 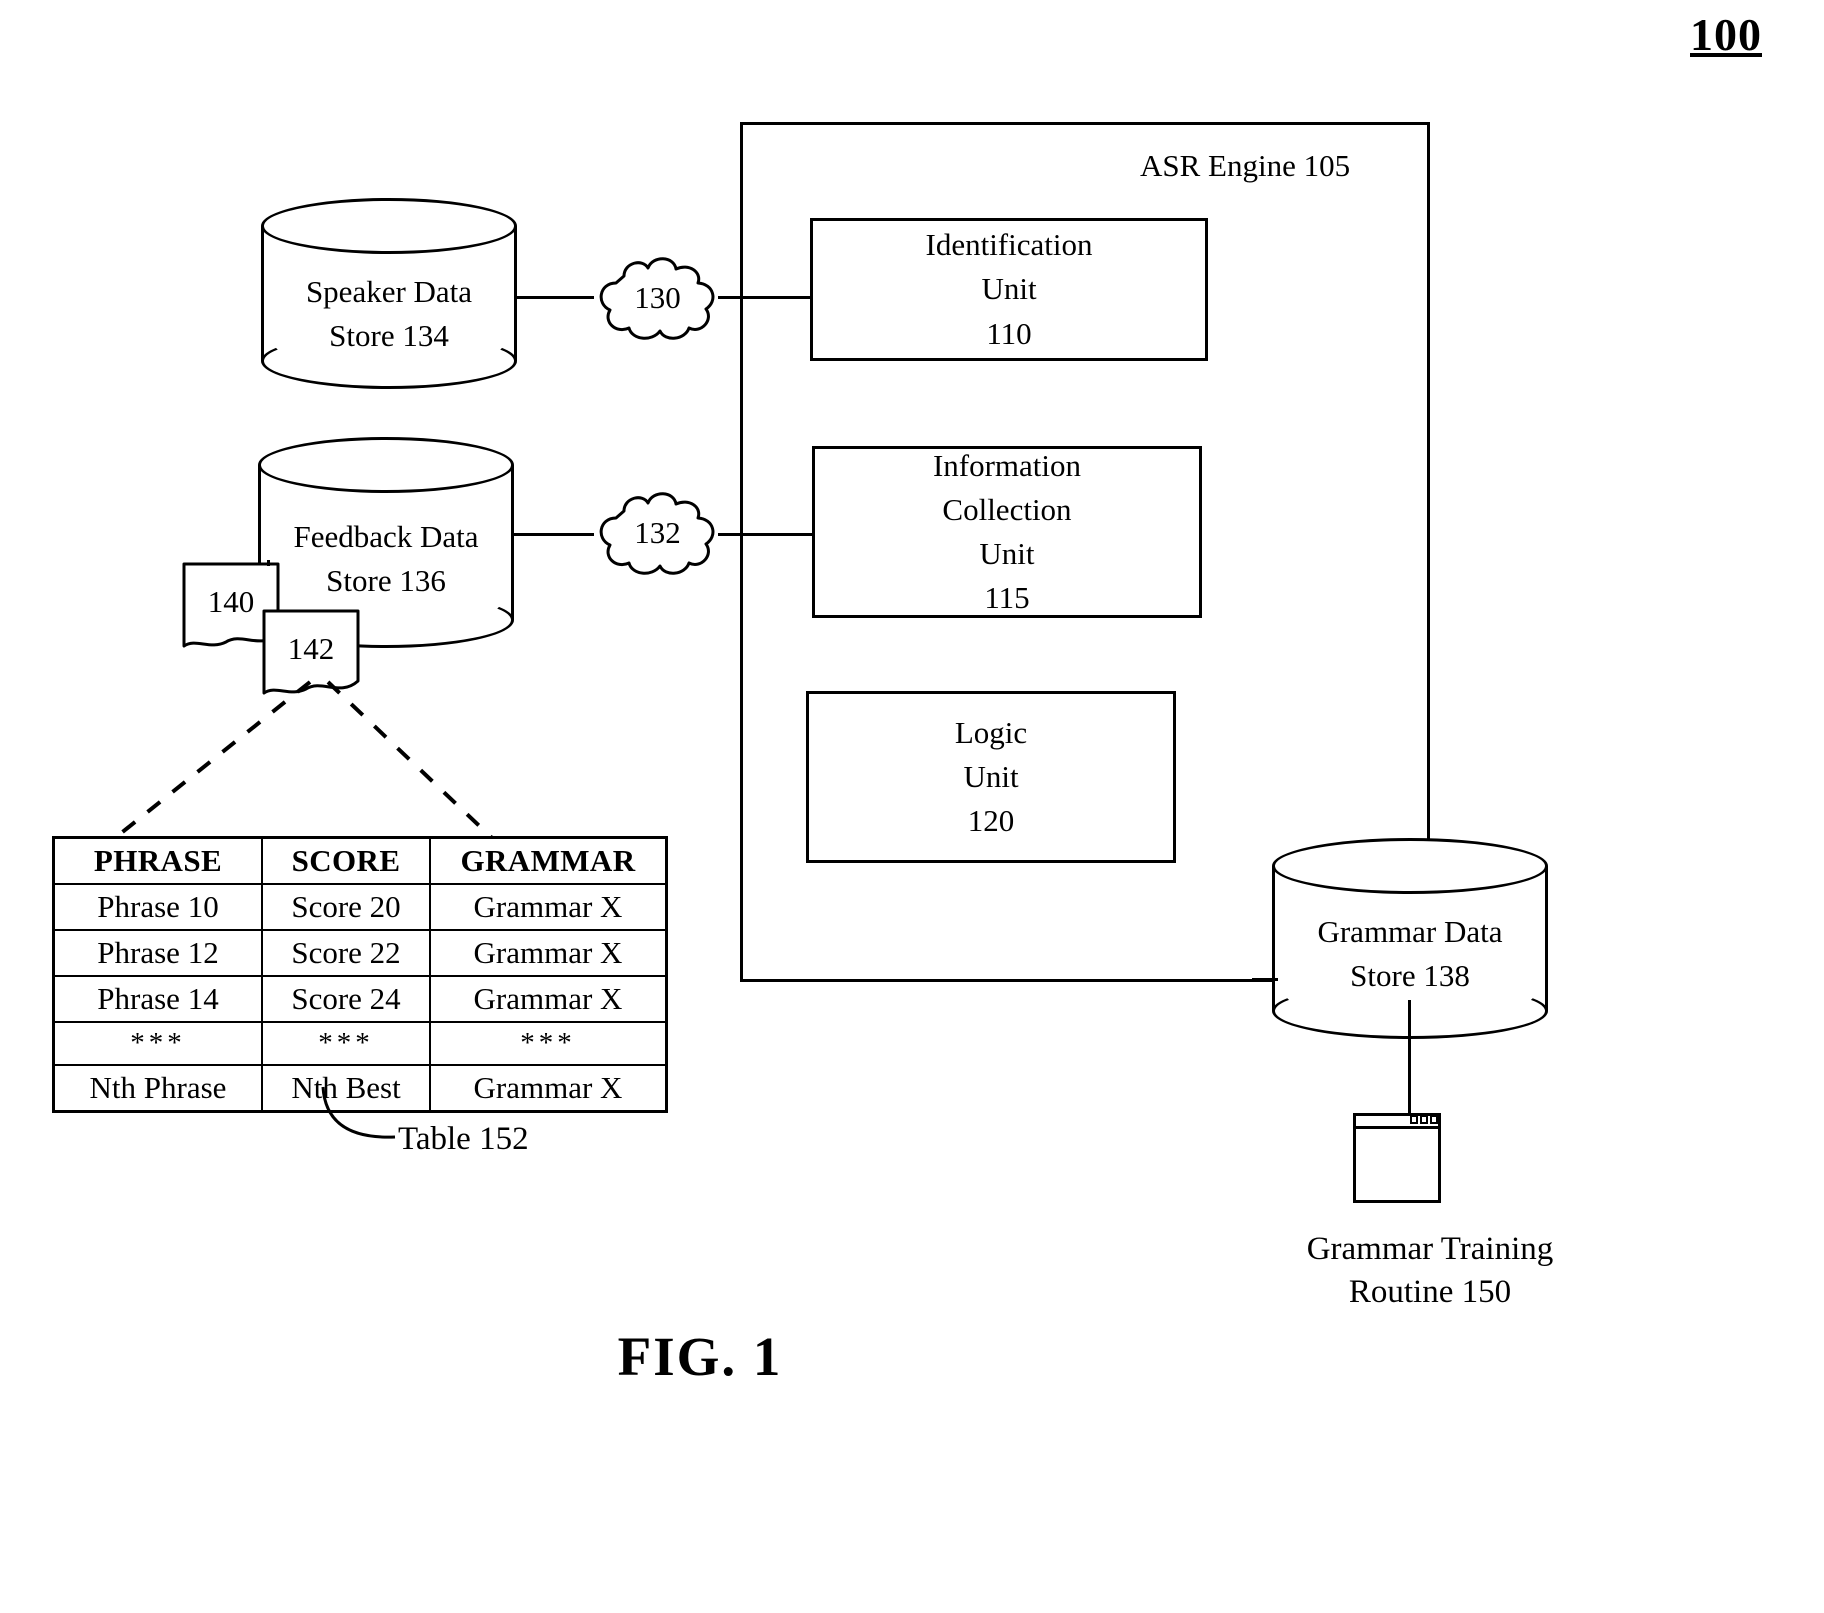 I want to click on table-label: Table 152, so click(x=463, y=1139).